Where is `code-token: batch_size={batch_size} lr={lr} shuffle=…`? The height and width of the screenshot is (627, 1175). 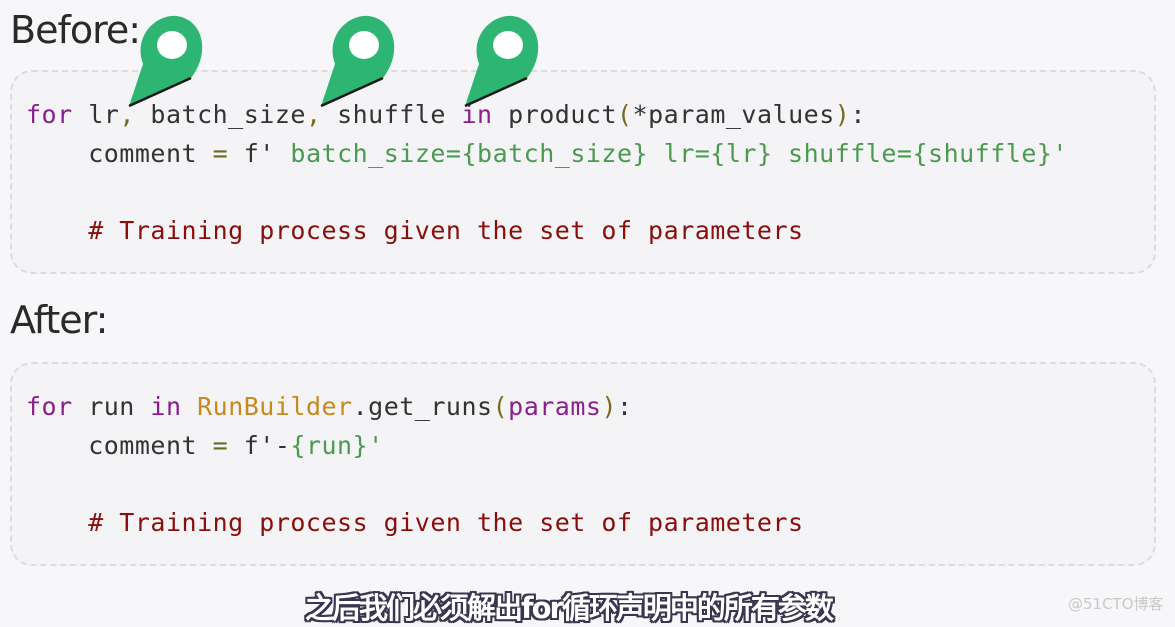
code-token: batch_size={batch_size} lr={lr} shuffle=… is located at coordinates (671, 153).